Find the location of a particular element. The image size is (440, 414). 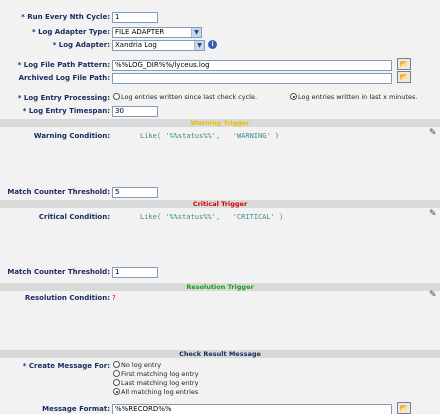

warning-condition-value: Like( '%%status%%', 'WARNING' ) is located at coordinates (210, 136).